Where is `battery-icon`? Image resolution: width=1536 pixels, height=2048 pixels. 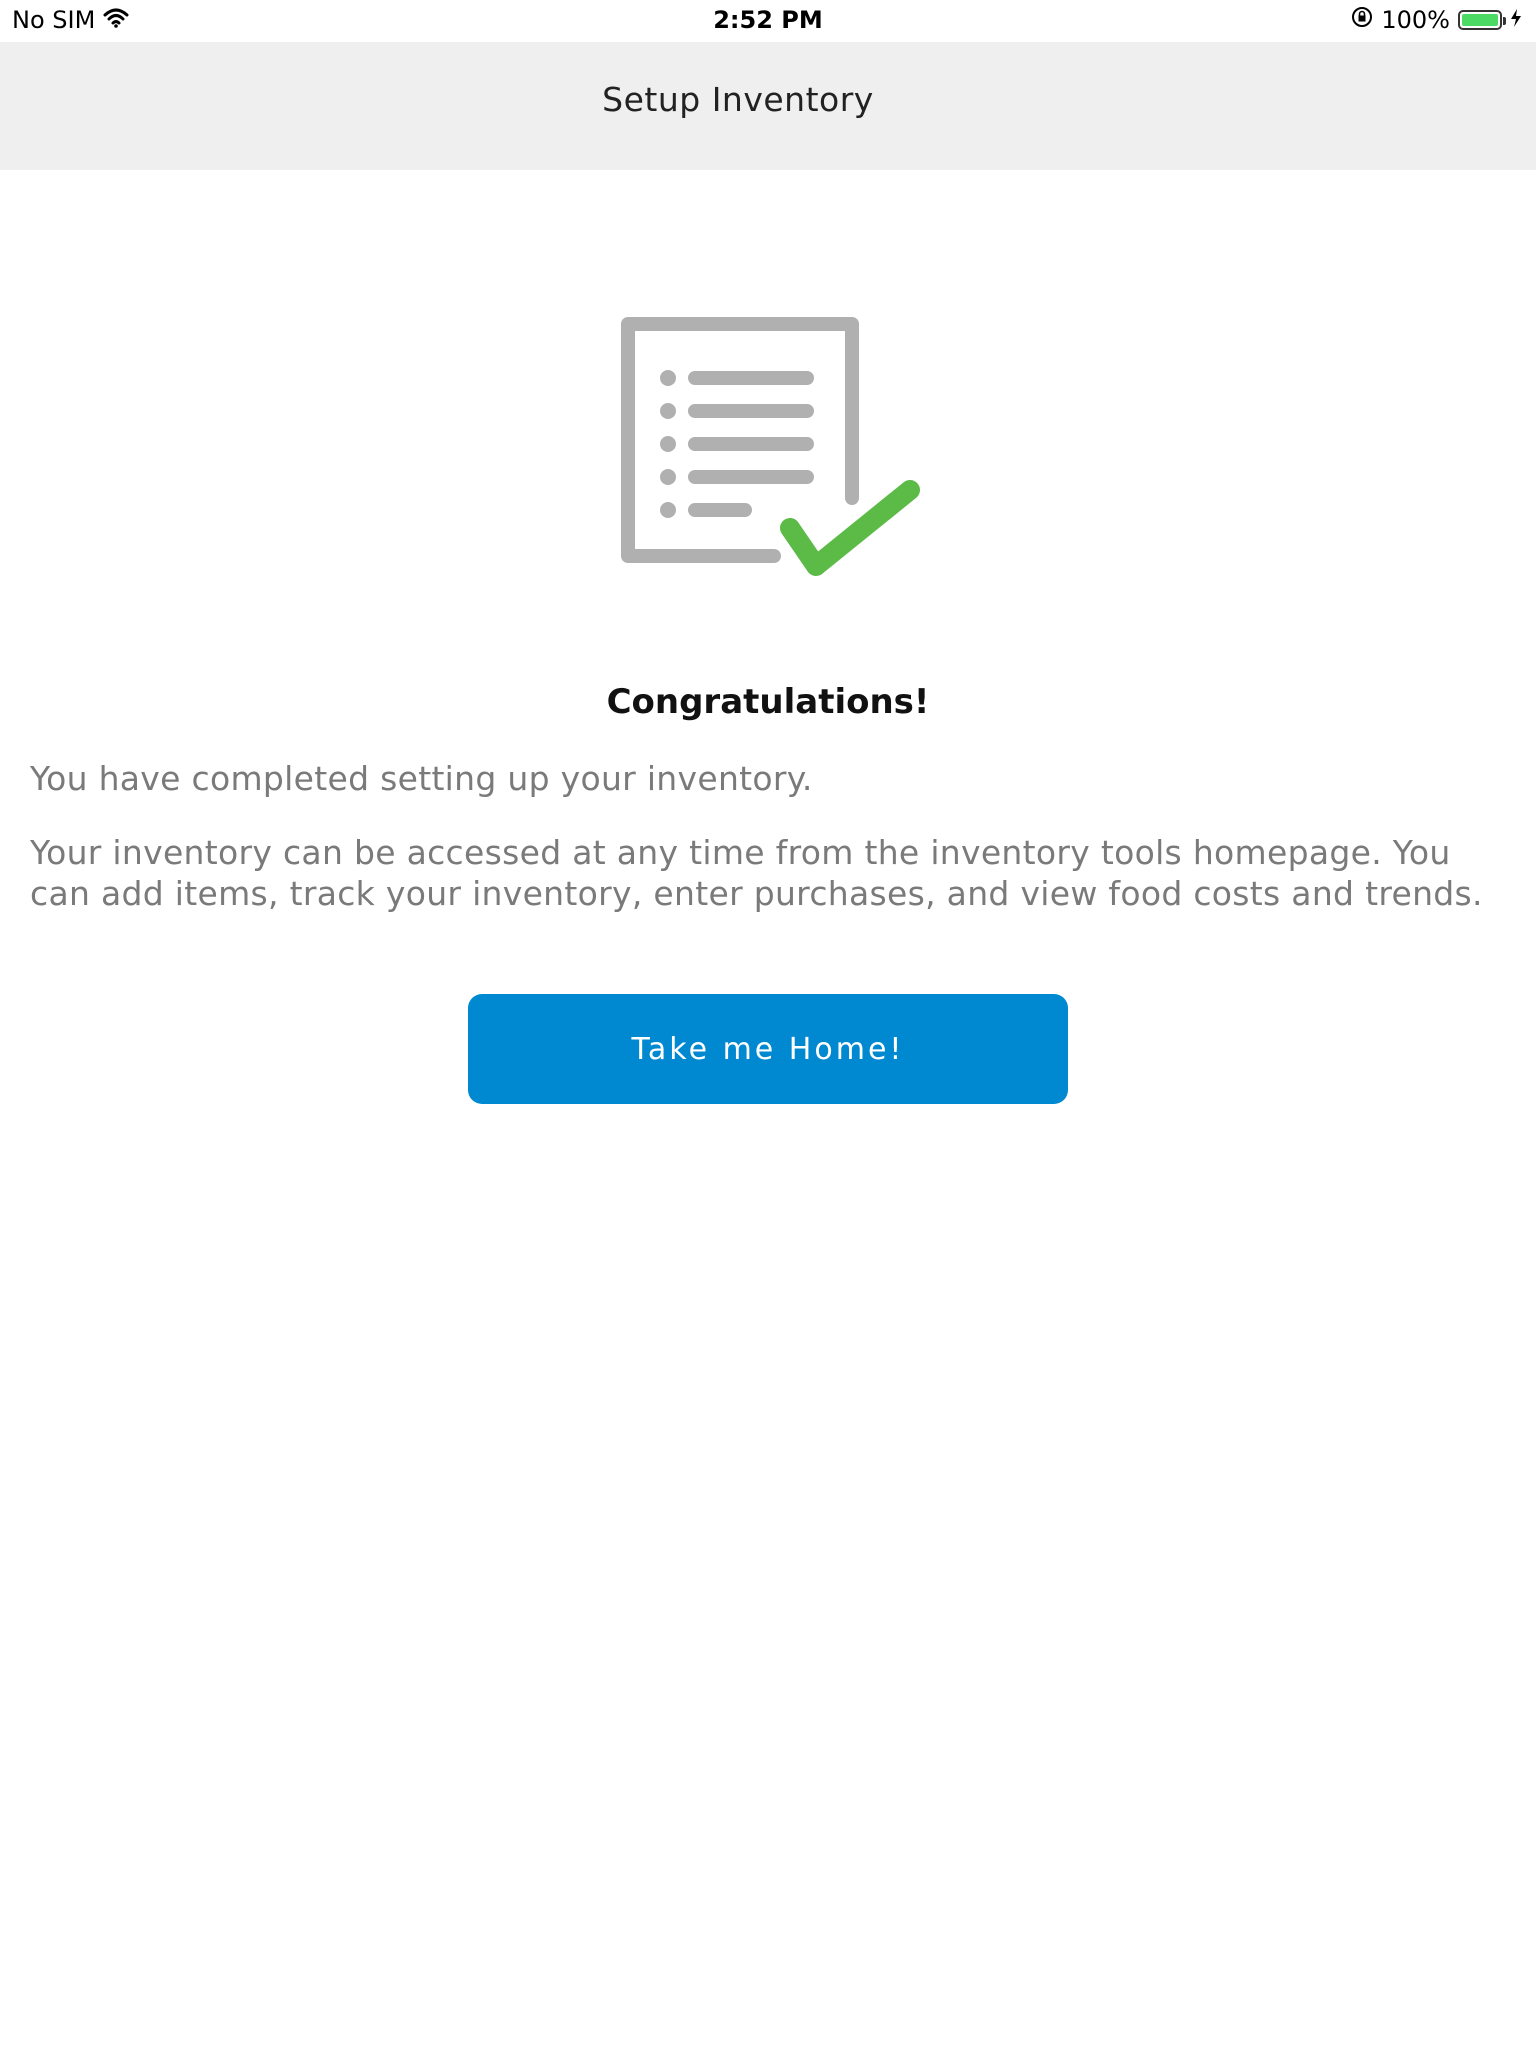
battery-icon is located at coordinates (1482, 20).